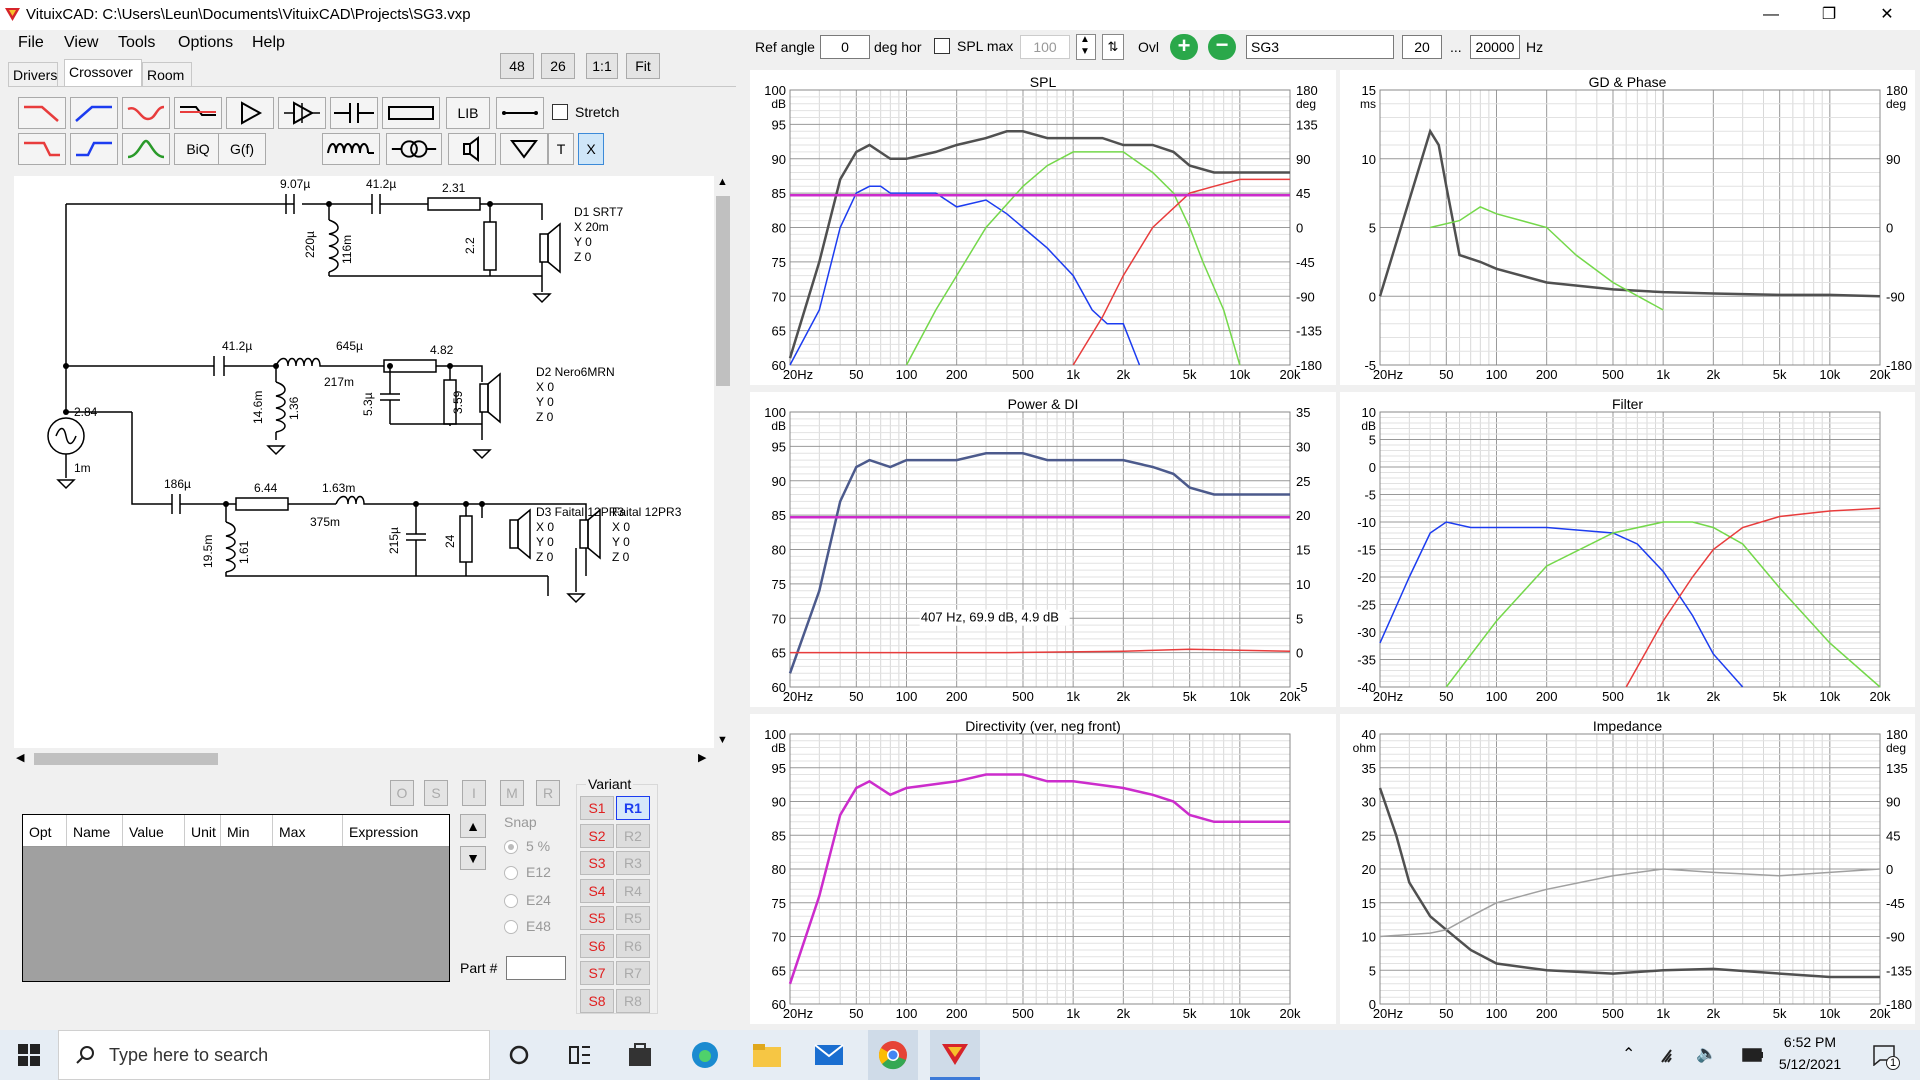 The image size is (1920, 1080). Describe the element at coordinates (1706, 1054) in the screenshot. I see `volume-icon: 🔈` at that location.